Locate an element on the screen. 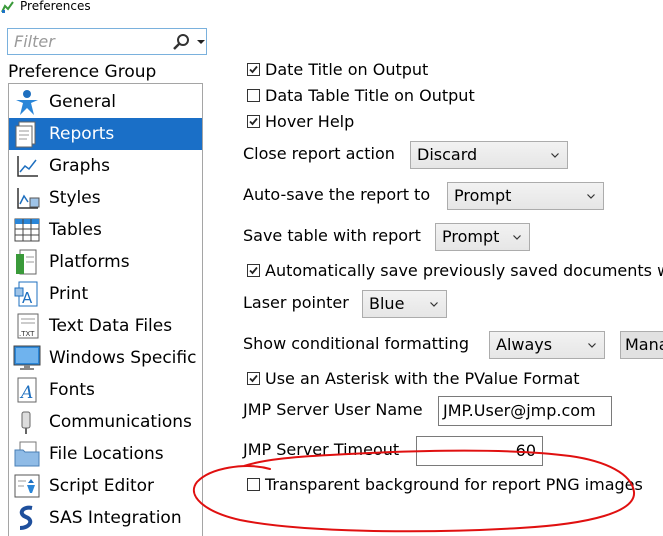 This screenshot has height=536, width=663. script-editor-icon is located at coordinates (27, 486).